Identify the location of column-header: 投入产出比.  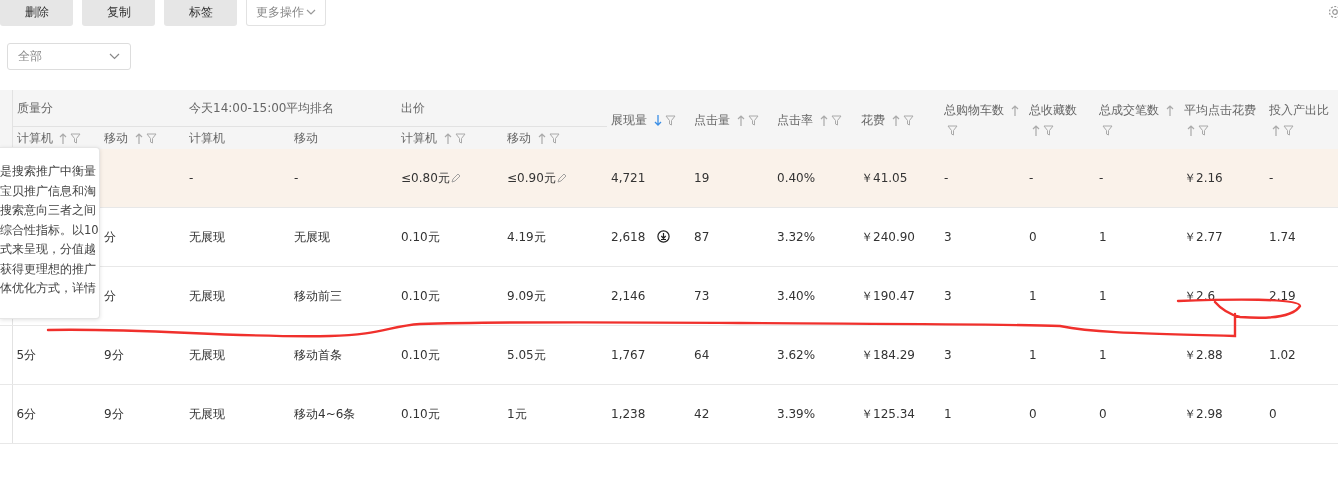
(1301, 119).